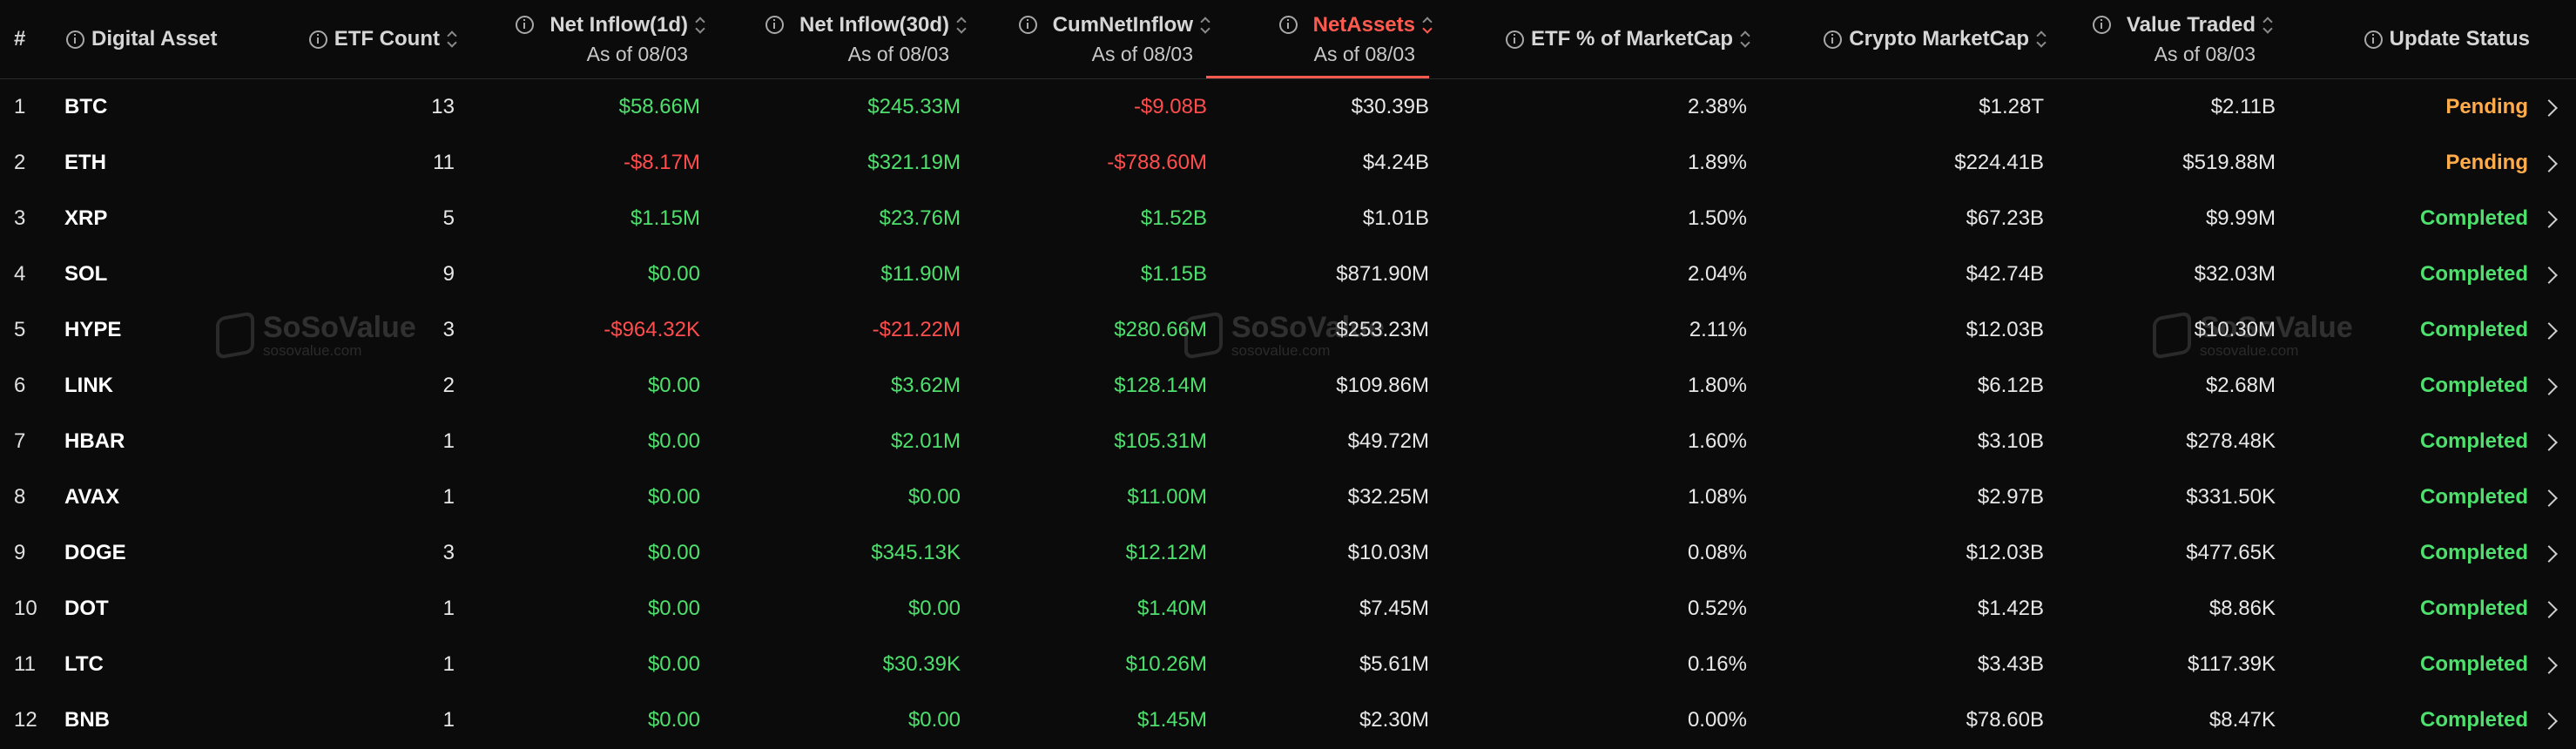 The image size is (2576, 749). I want to click on asset-symbol: BNB, so click(87, 720).